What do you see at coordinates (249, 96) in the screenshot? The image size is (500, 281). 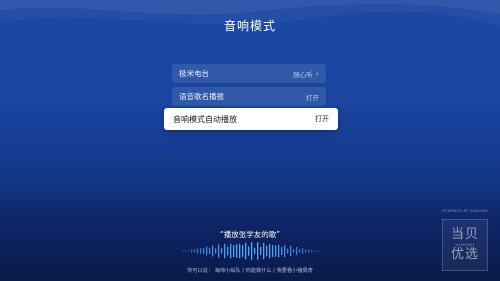 I see `menu-item-voice-title-announce: 语音歌名播报 打开` at bounding box center [249, 96].